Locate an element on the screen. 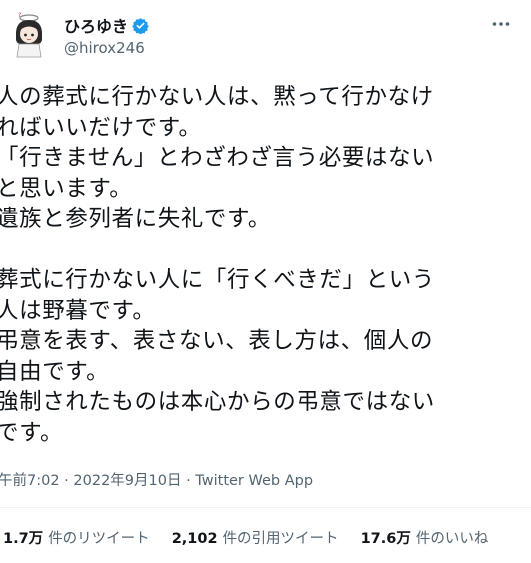  tweet-line: 弔意を表す、表さない、表し方は、個人の is located at coordinates (217, 341).